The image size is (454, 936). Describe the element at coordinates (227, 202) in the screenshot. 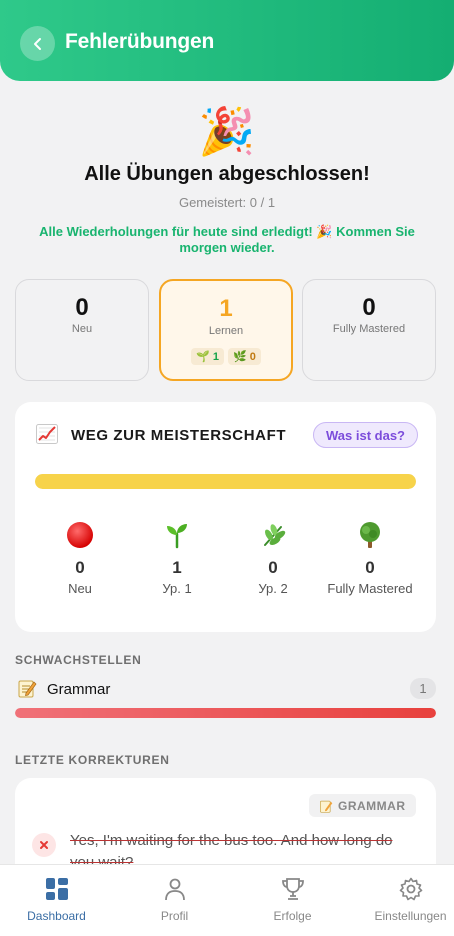

I see `mastered-count: Gemeistert: 0 / 1` at that location.